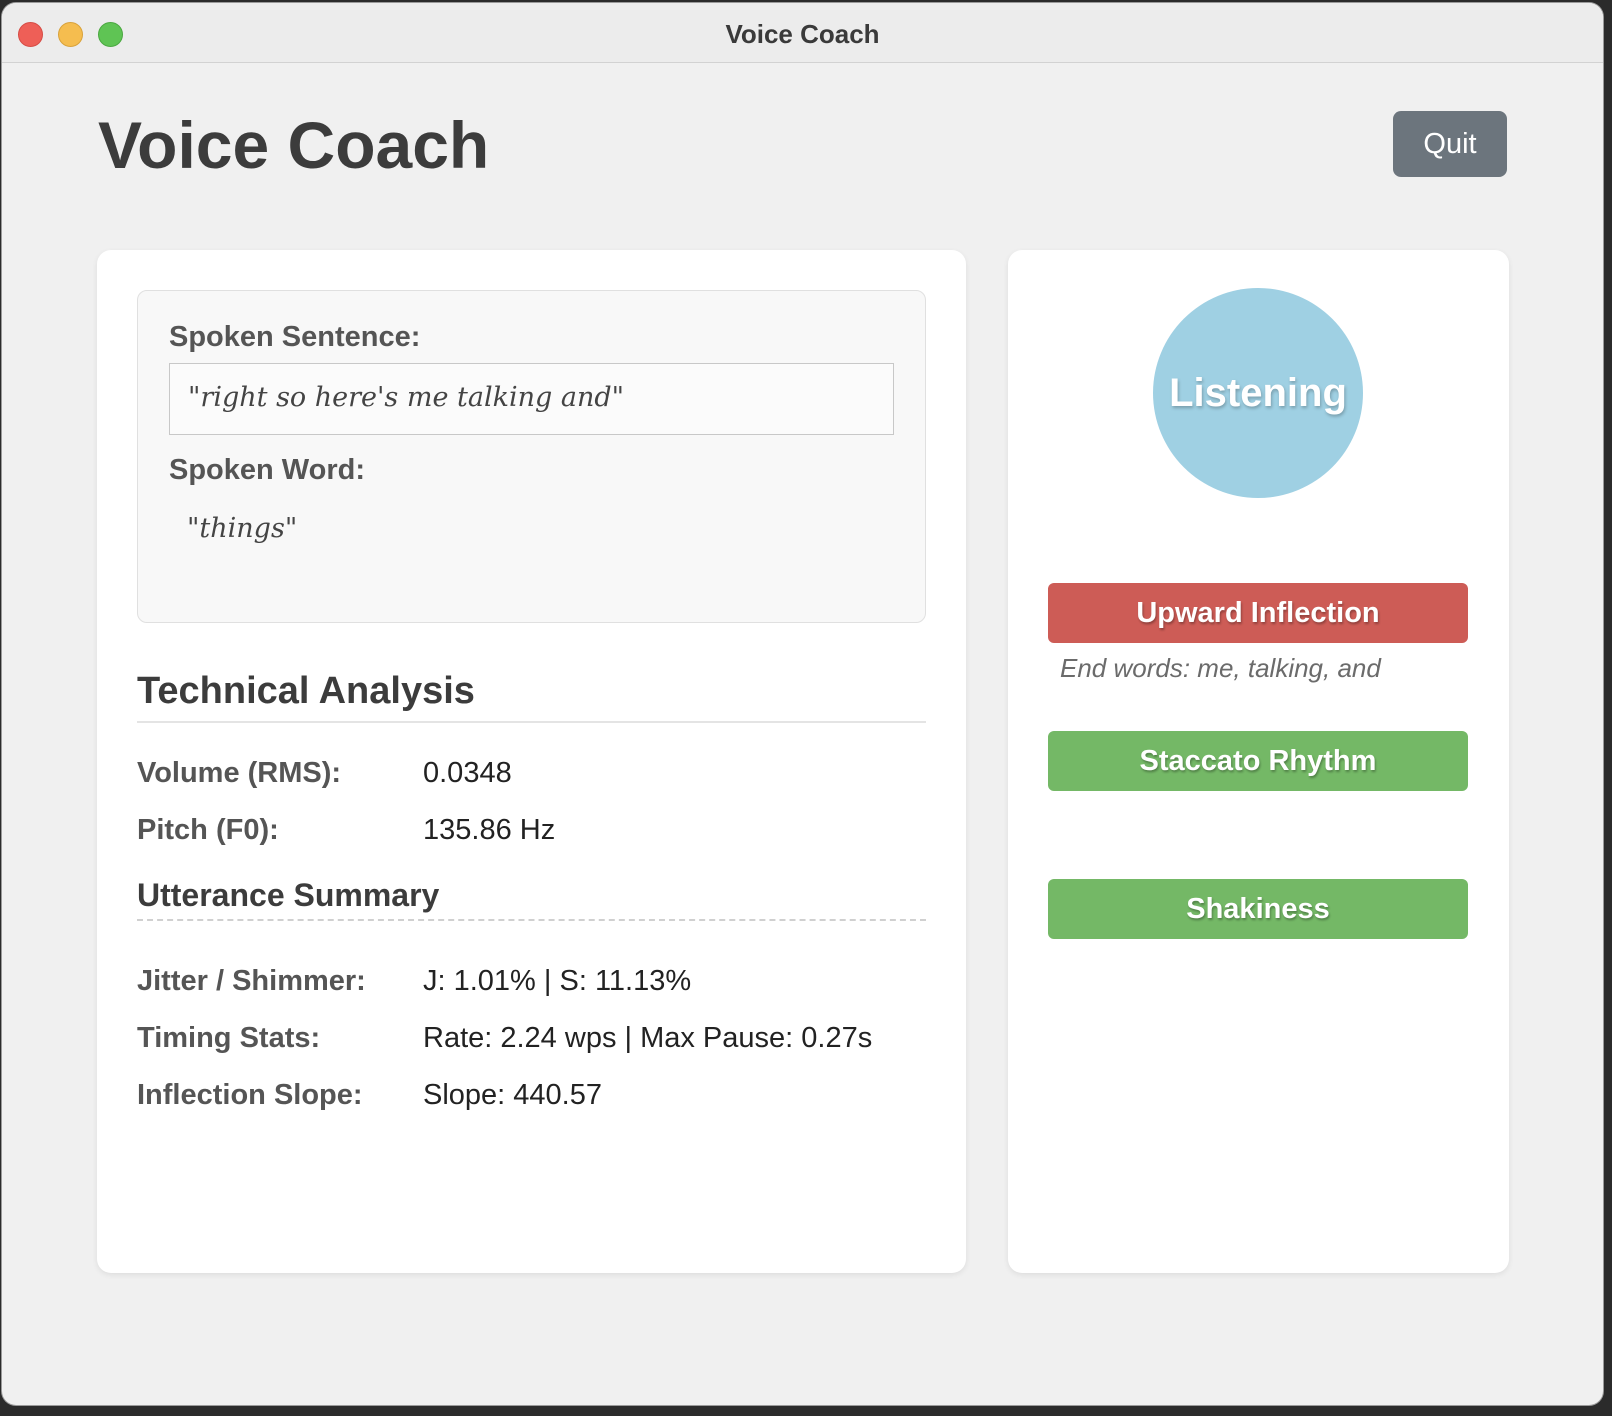 This screenshot has height=1416, width=1612. I want to click on pitch-label: Pitch (F0):, so click(208, 830).